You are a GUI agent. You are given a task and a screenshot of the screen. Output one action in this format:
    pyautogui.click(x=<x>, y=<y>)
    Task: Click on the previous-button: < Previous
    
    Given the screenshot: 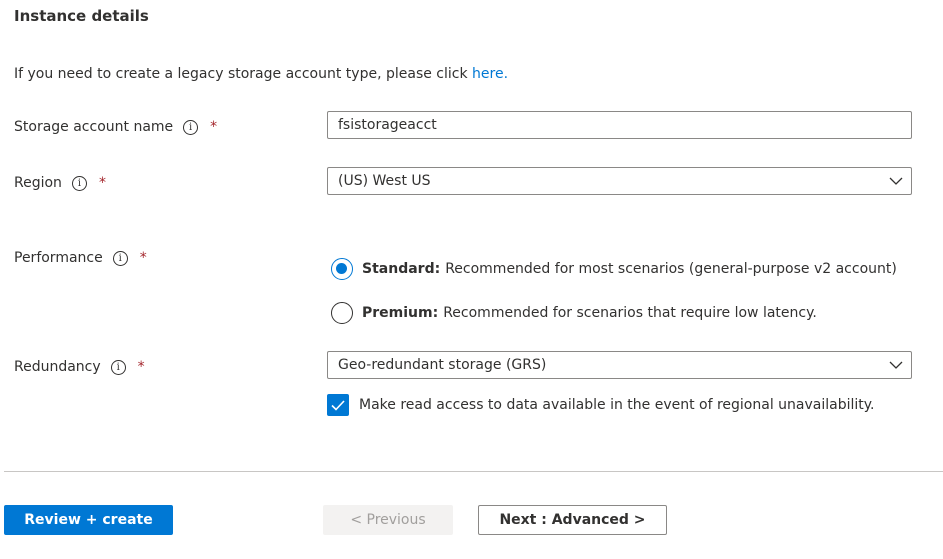 What is the action you would take?
    pyautogui.click(x=388, y=520)
    